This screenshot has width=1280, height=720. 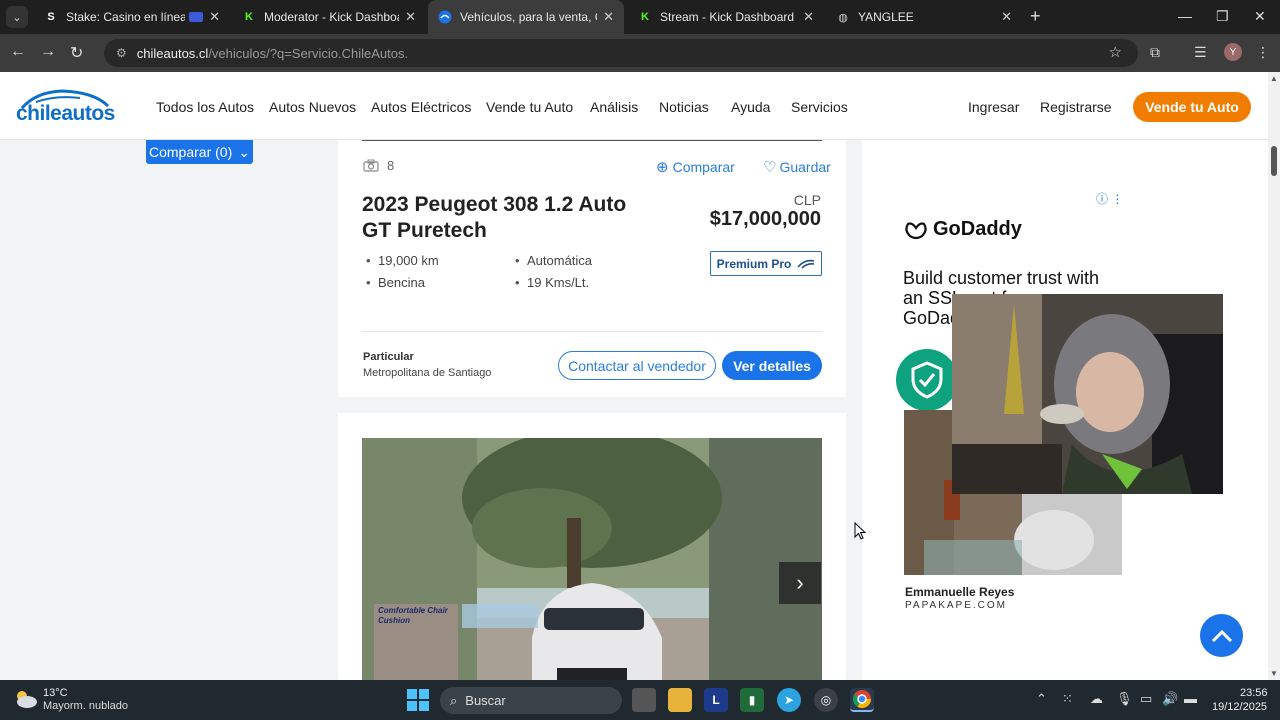 What do you see at coordinates (1274, 673) in the screenshot?
I see `scroll-down-arrow-icon: ▼` at bounding box center [1274, 673].